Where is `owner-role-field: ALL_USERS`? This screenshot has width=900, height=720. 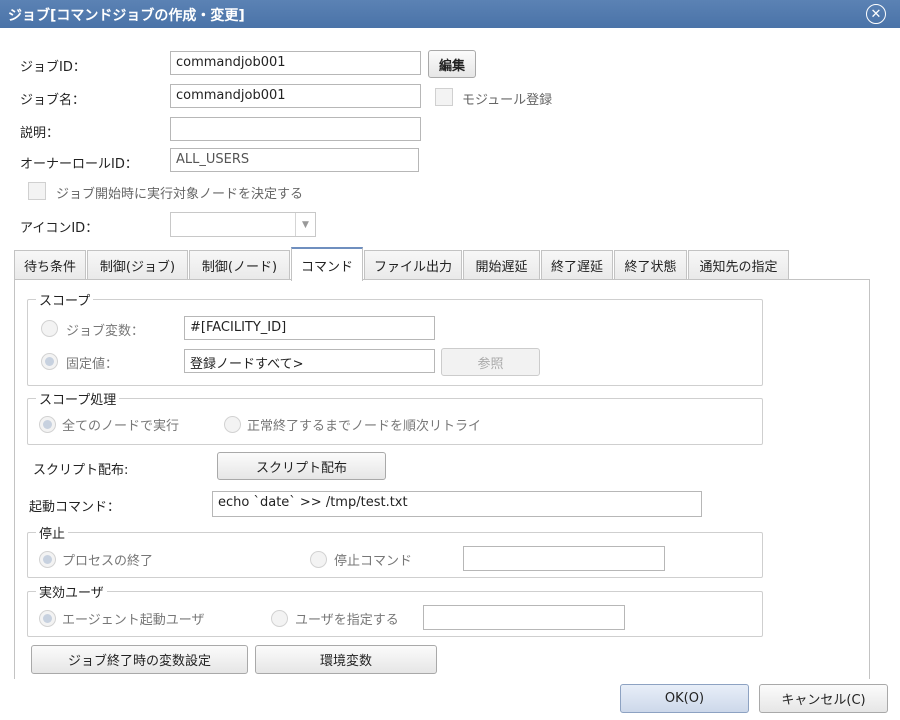
owner-role-field: ALL_USERS is located at coordinates (294, 160).